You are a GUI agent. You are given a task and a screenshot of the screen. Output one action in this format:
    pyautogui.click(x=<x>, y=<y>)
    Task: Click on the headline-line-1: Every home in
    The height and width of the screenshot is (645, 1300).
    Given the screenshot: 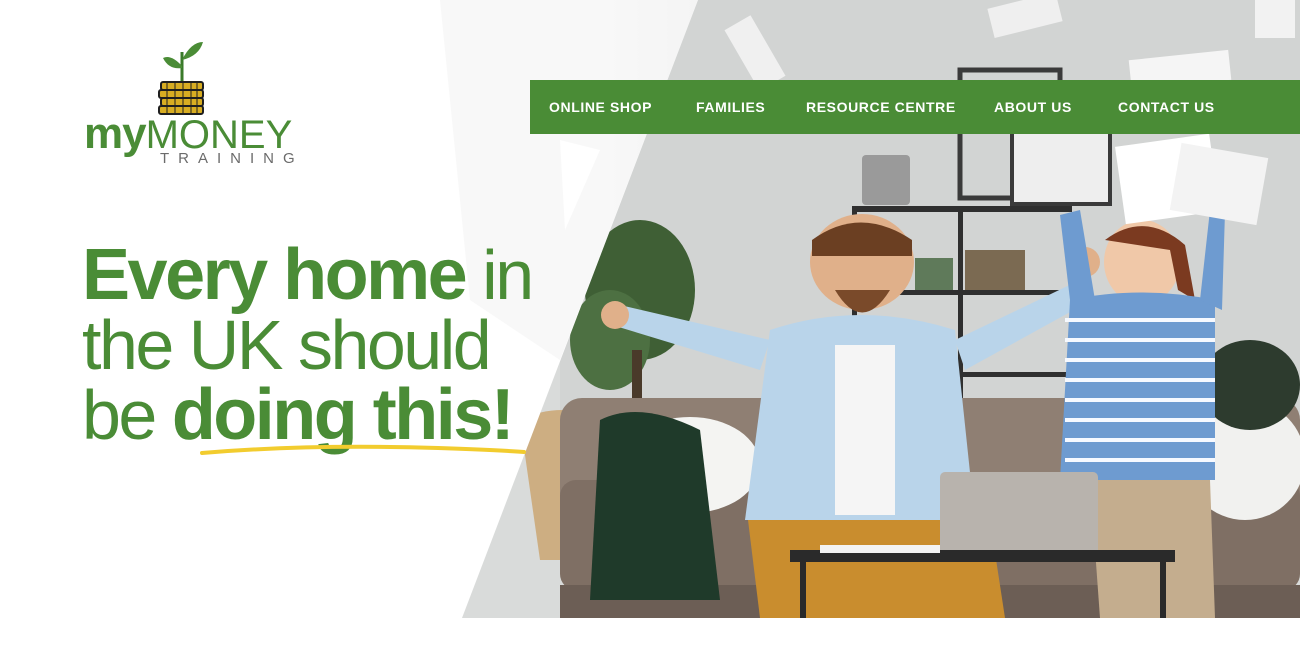 What is the action you would take?
    pyautogui.click(x=322, y=275)
    